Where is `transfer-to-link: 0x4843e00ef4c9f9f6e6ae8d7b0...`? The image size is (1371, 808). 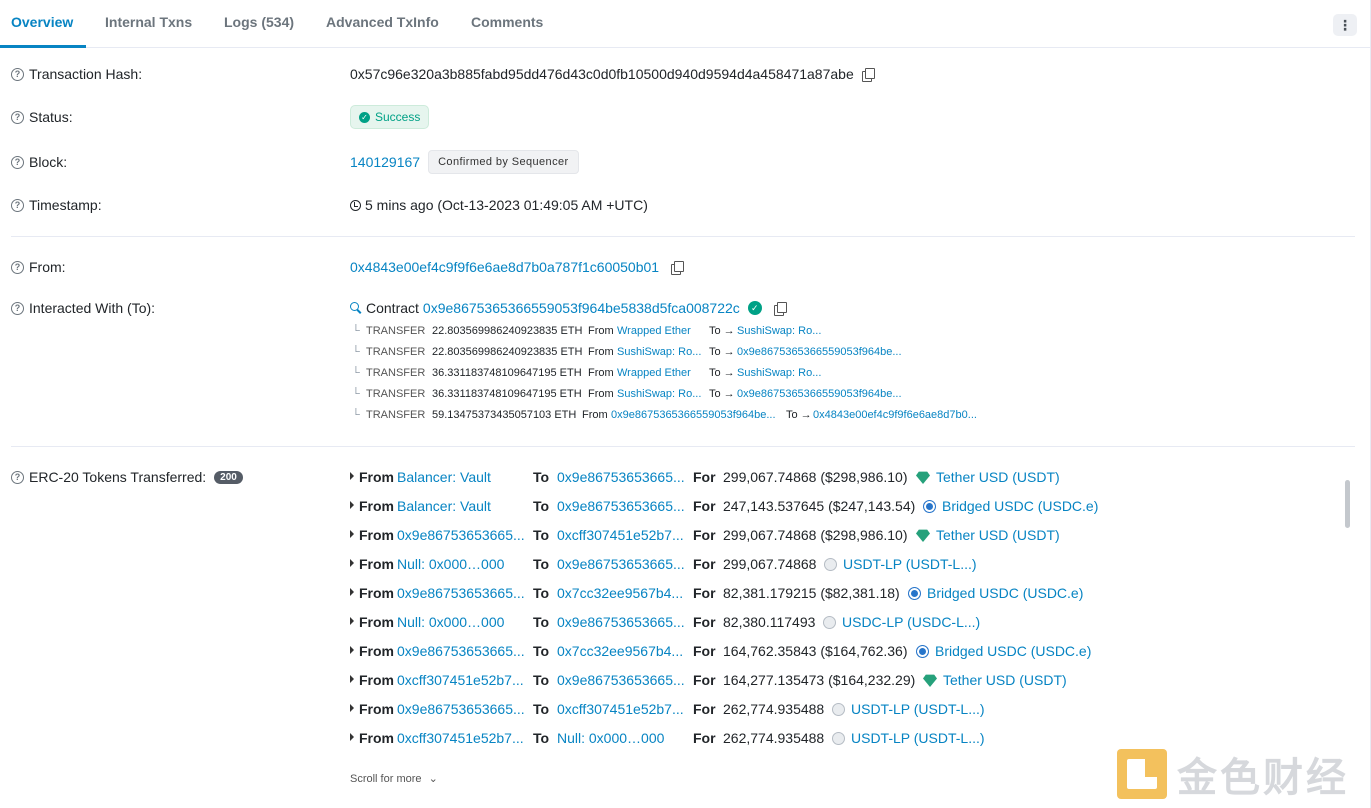
transfer-to-link: 0x4843e00ef4c9f9f6e6ae8d7b0... is located at coordinates (895, 415).